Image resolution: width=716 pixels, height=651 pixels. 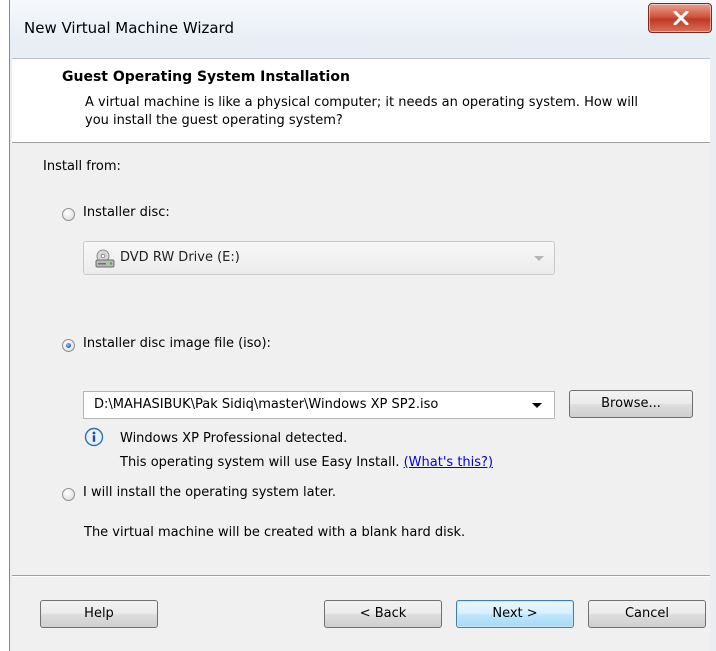 What do you see at coordinates (82, 166) in the screenshot?
I see `install-from-label: Install from:` at bounding box center [82, 166].